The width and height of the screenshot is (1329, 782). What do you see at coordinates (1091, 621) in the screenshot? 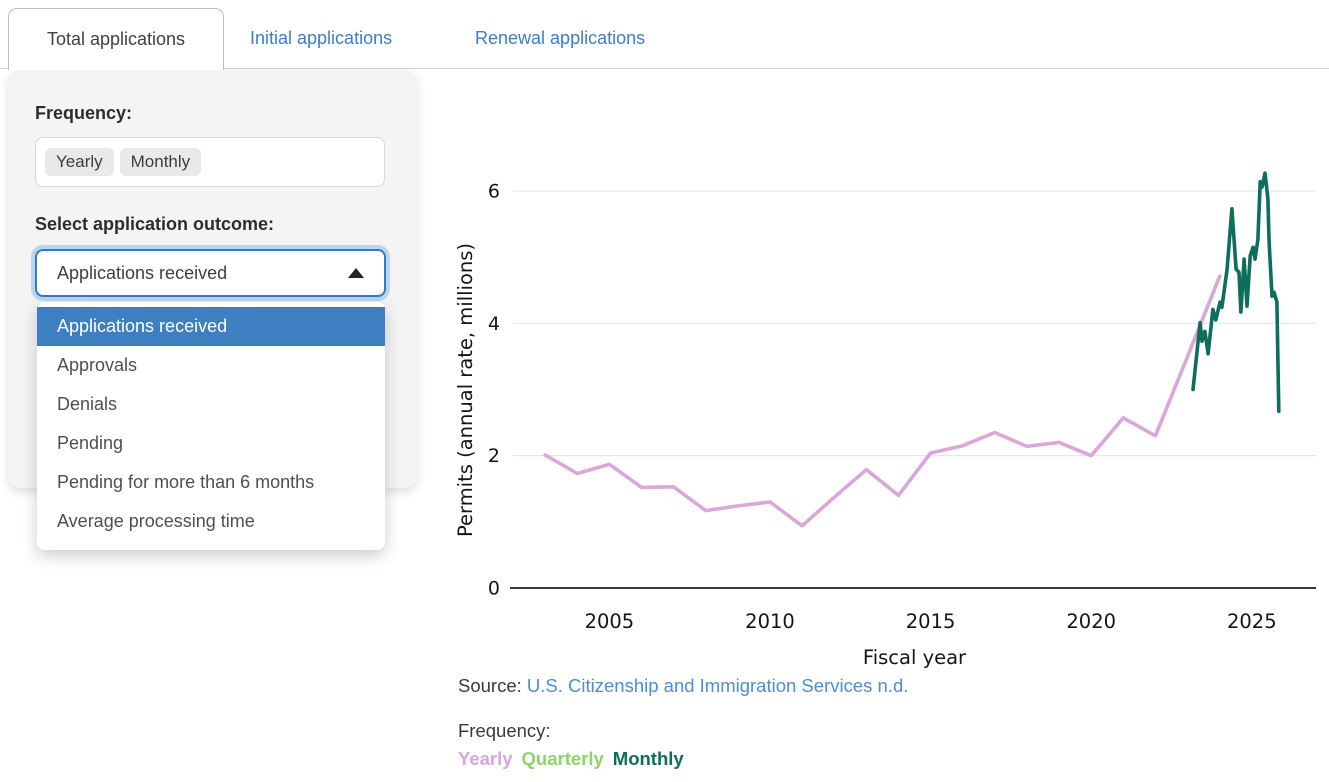
I see `x-tick-label: 2020` at bounding box center [1091, 621].